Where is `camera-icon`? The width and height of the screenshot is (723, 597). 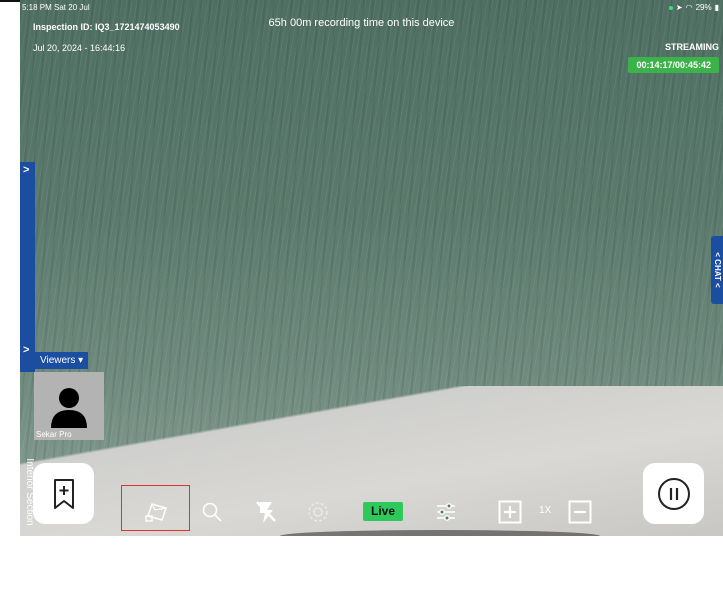 camera-icon is located at coordinates (156, 512).